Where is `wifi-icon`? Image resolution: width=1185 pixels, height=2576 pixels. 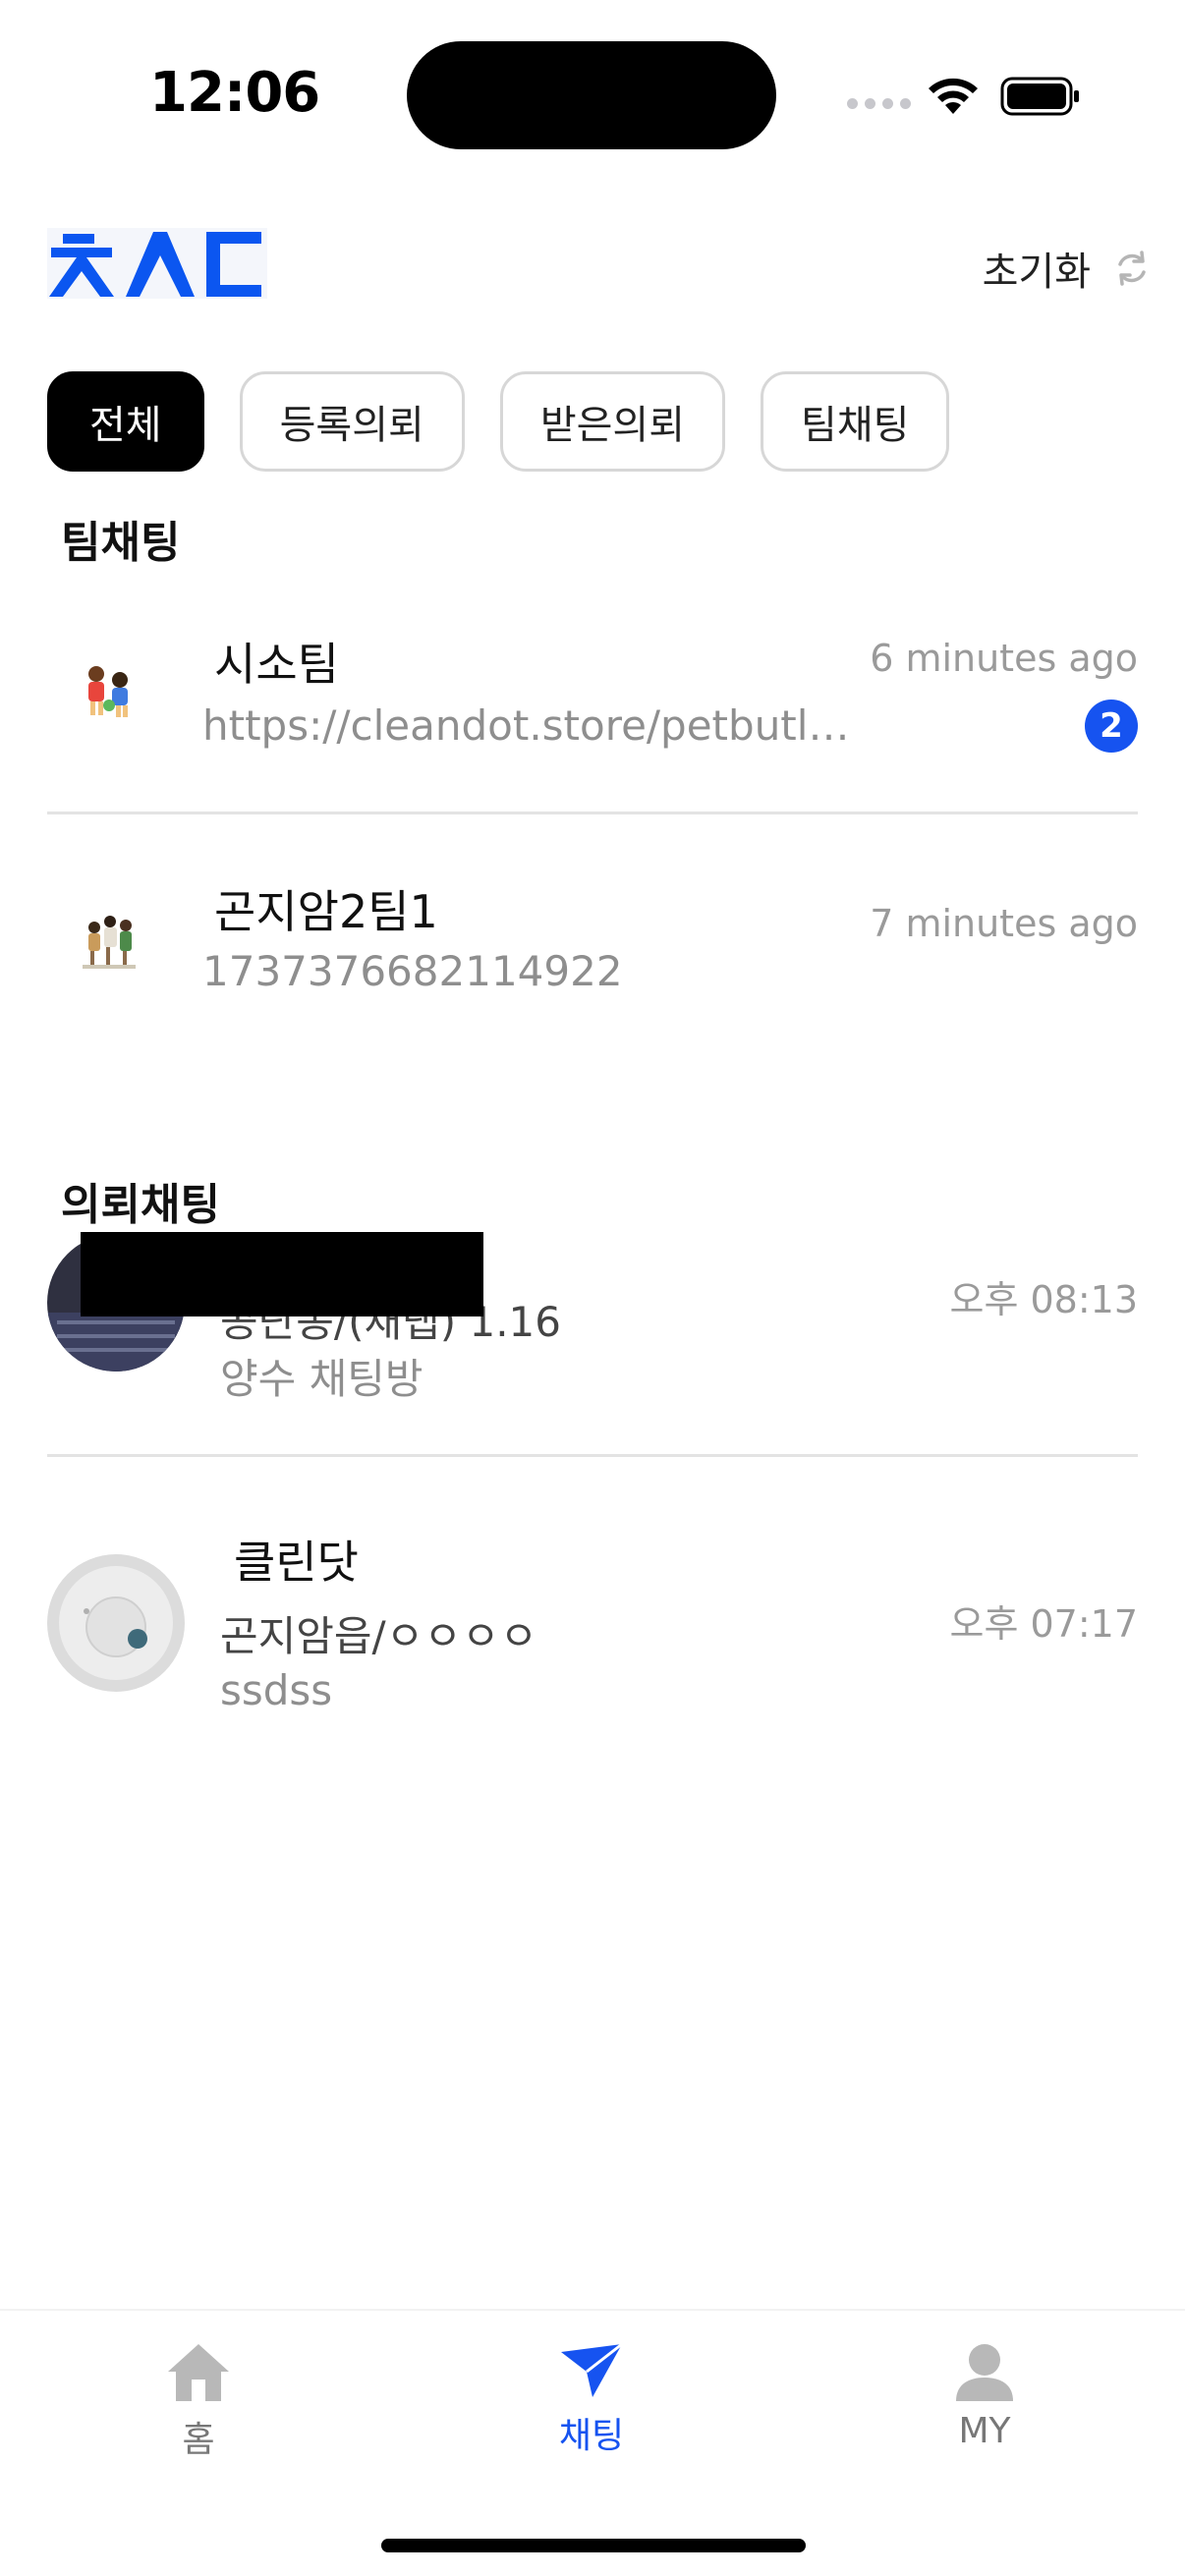 wifi-icon is located at coordinates (954, 96).